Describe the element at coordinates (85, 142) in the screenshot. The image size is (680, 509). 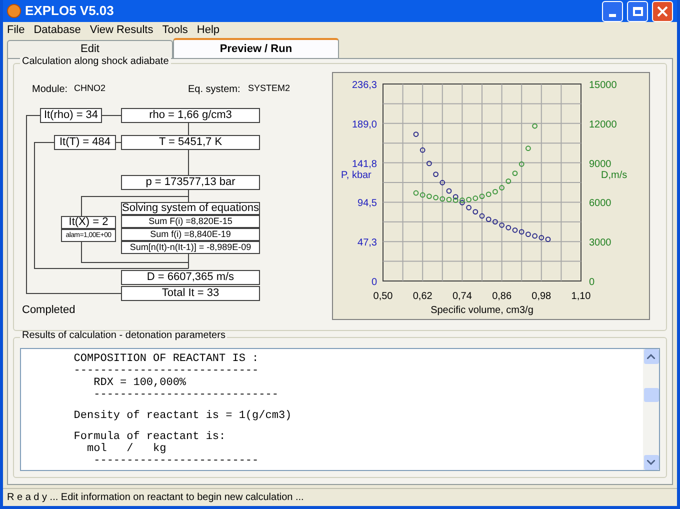
I see `iteration-box: It(T) = 484` at that location.